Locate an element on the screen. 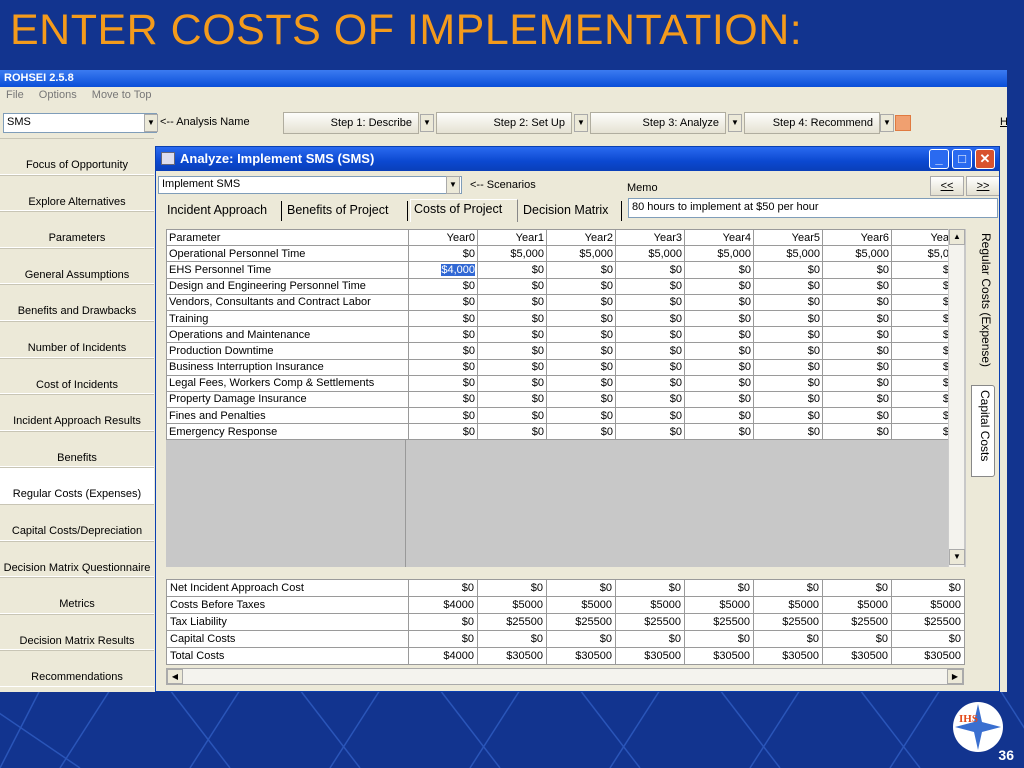  nav-item: Decision Matrix Results is located at coordinates (77, 632).